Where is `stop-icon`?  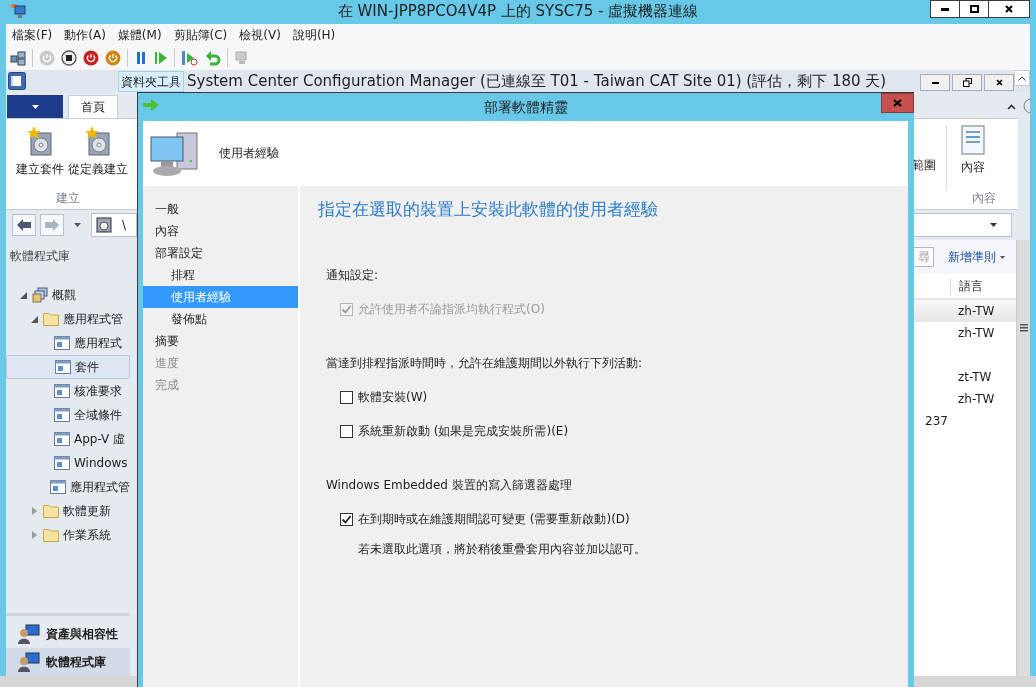 stop-icon is located at coordinates (69, 58).